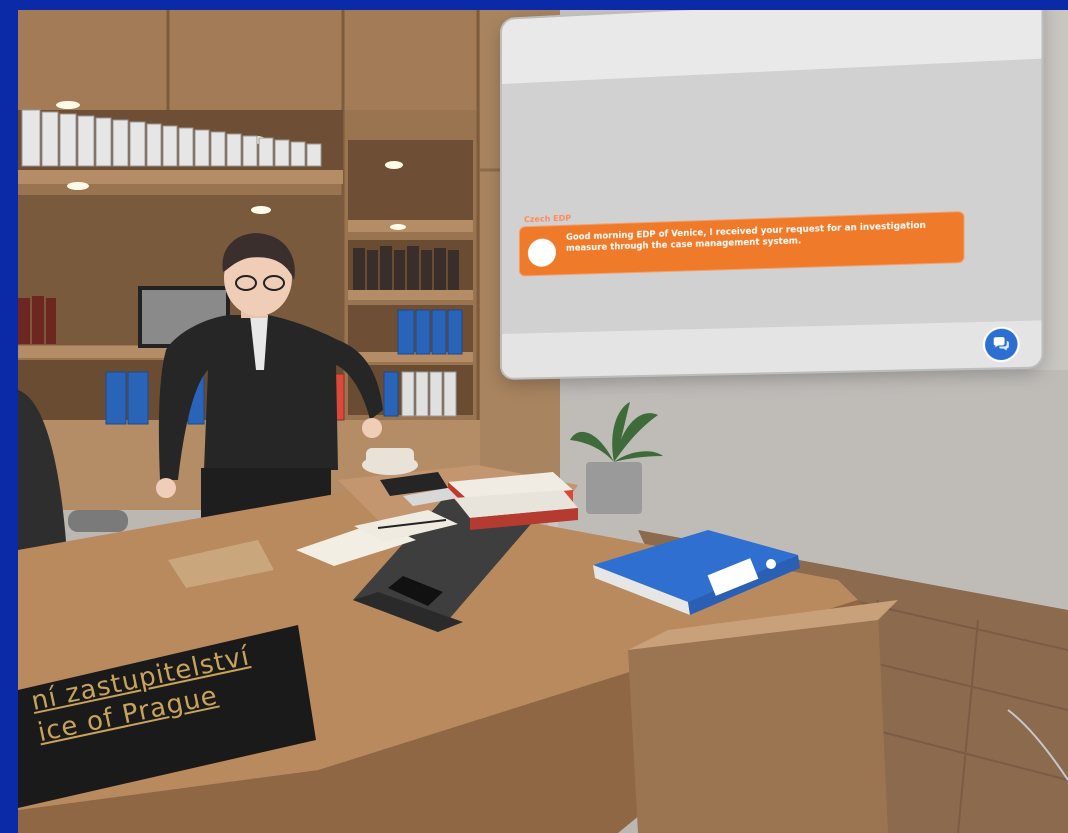 The image size is (1068, 833). I want to click on message-speaker-name: Czech EDP, so click(547, 219).